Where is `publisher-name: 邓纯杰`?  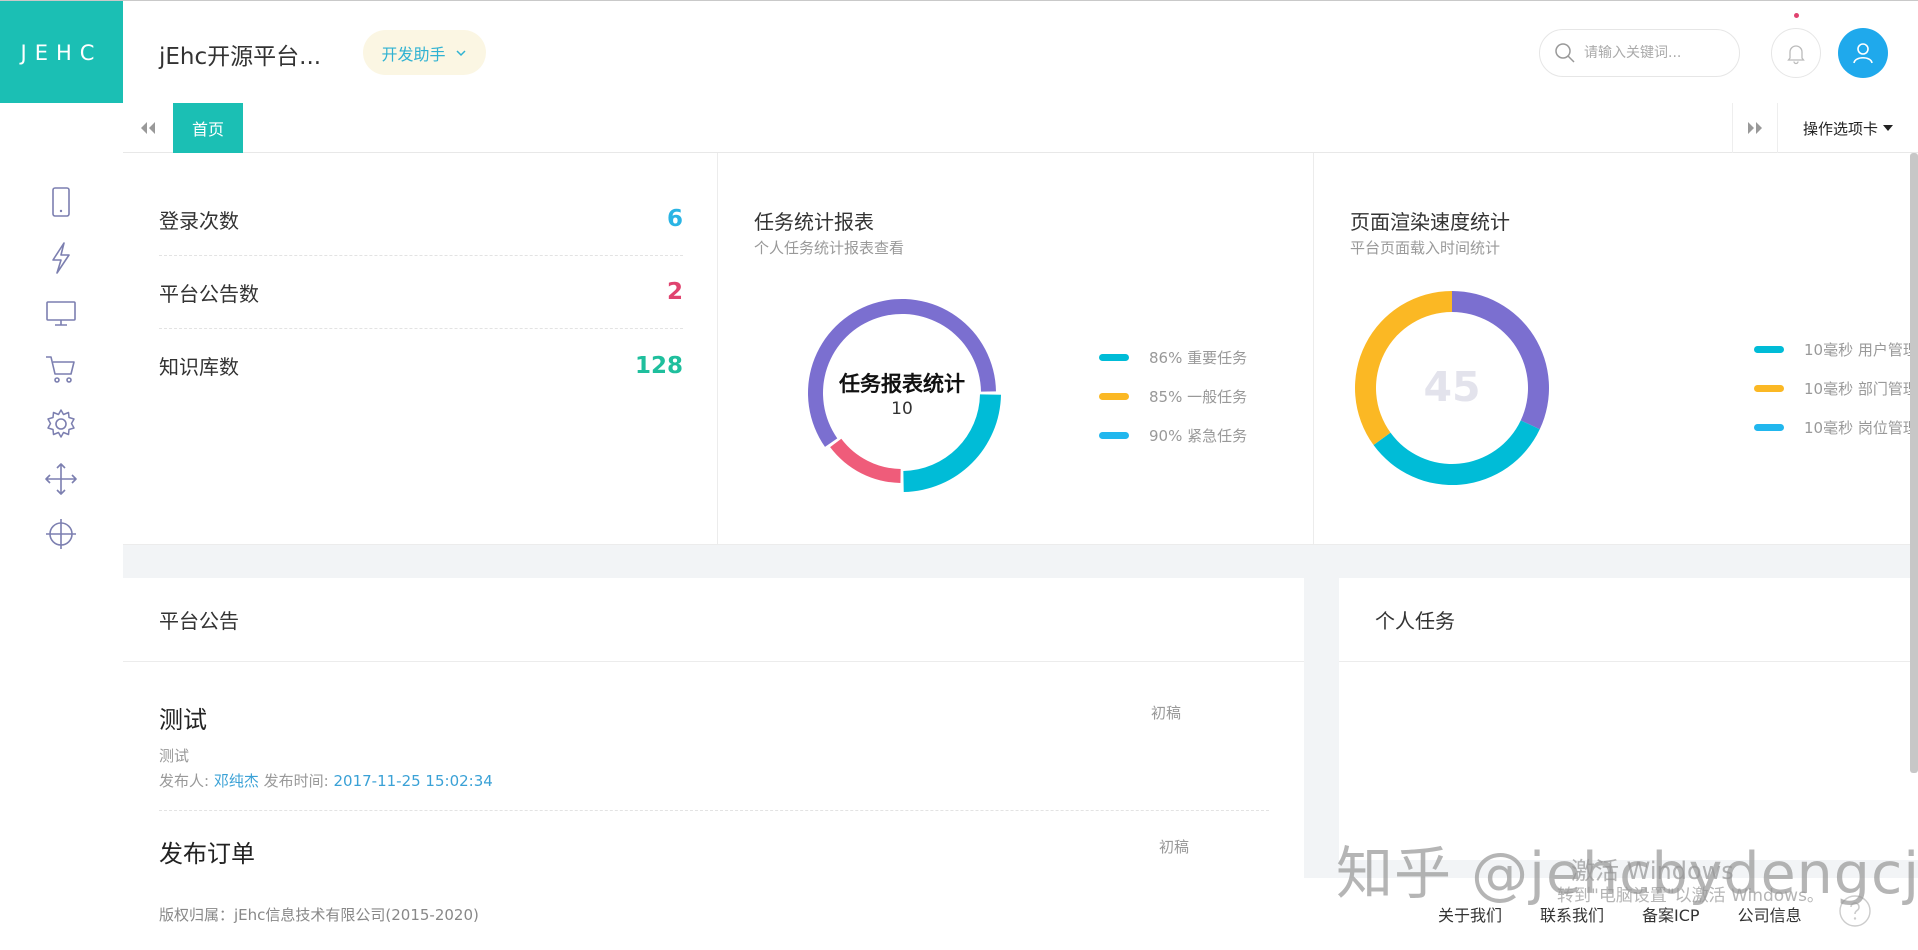 publisher-name: 邓纯杰 is located at coordinates (236, 781).